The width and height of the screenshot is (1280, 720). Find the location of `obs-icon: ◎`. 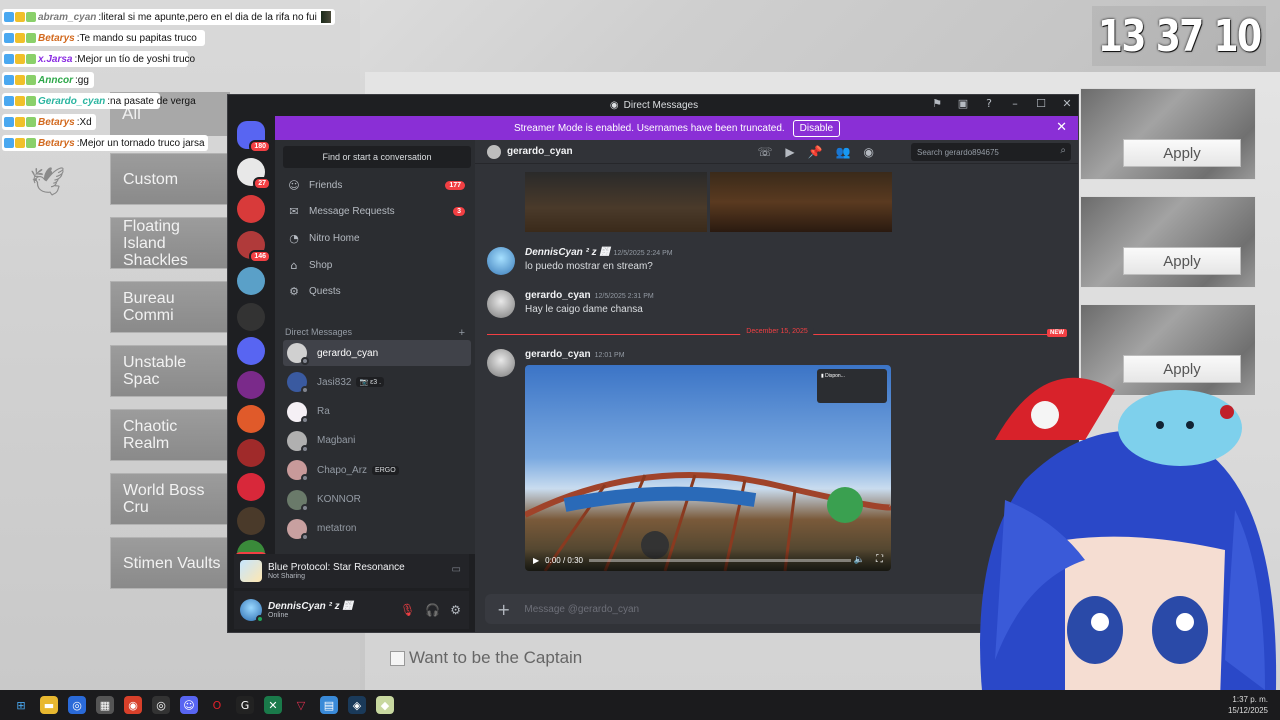

obs-icon: ◎ is located at coordinates (161, 705).